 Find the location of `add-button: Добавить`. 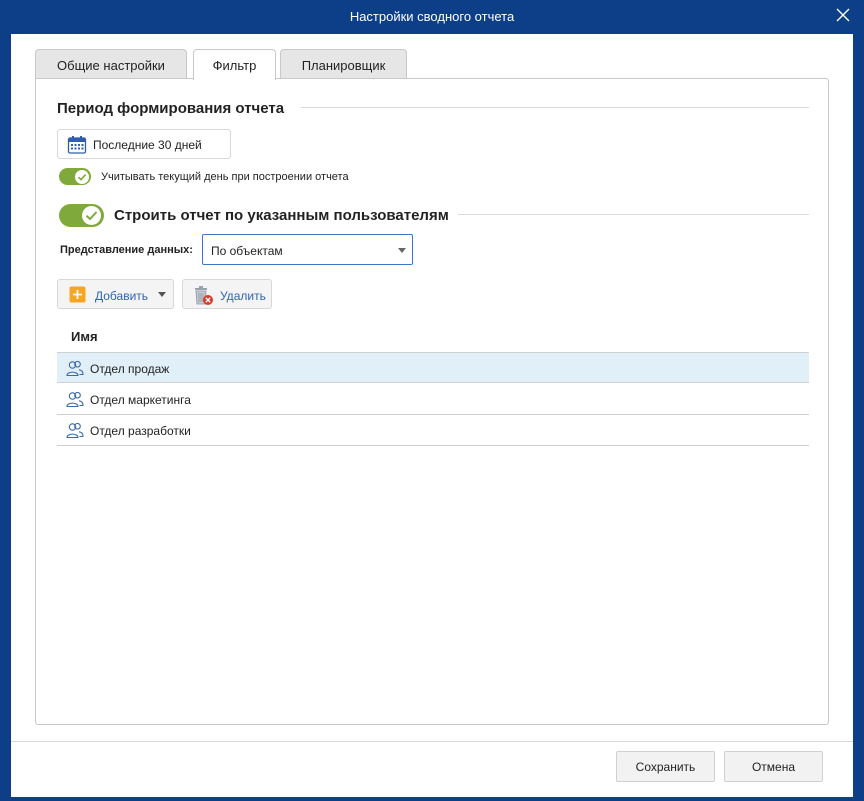

add-button: Добавить is located at coordinates (115, 294).